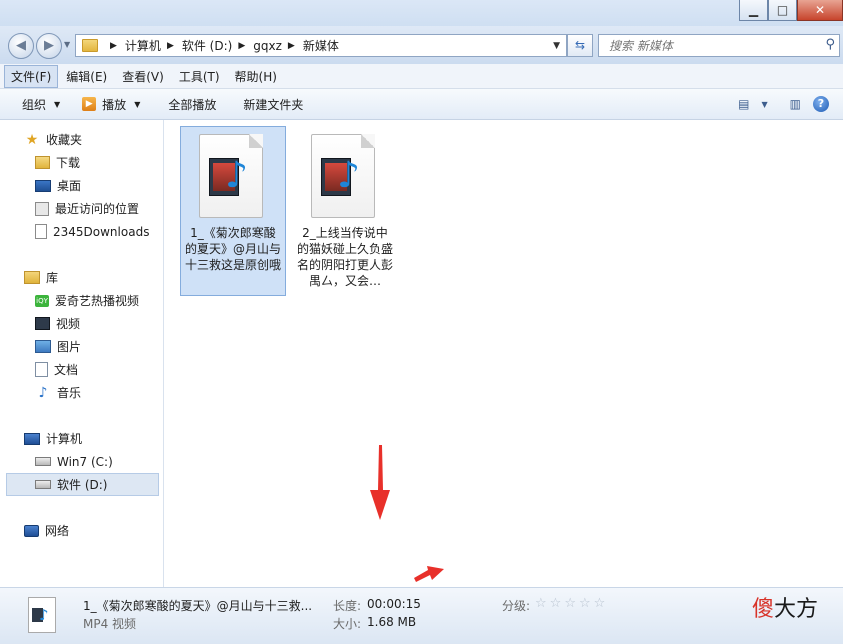  Describe the element at coordinates (81, 323) in the screenshot. I see `sidebar-item-videos: 视频` at that location.